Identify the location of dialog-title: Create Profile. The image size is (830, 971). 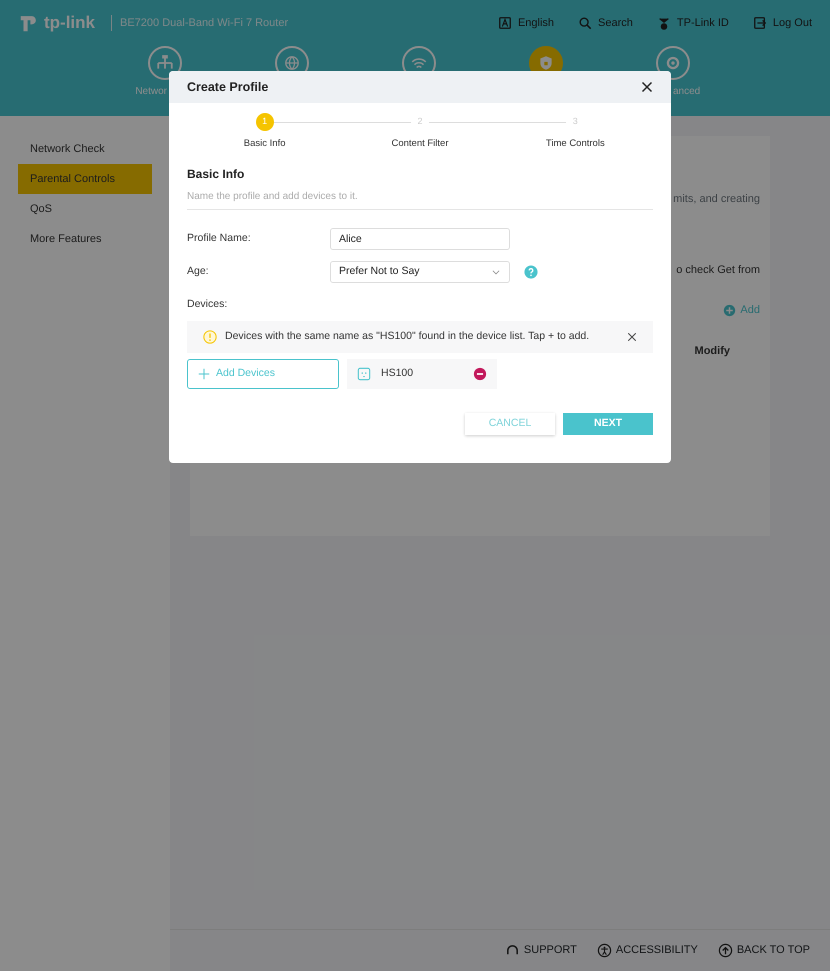
(227, 87).